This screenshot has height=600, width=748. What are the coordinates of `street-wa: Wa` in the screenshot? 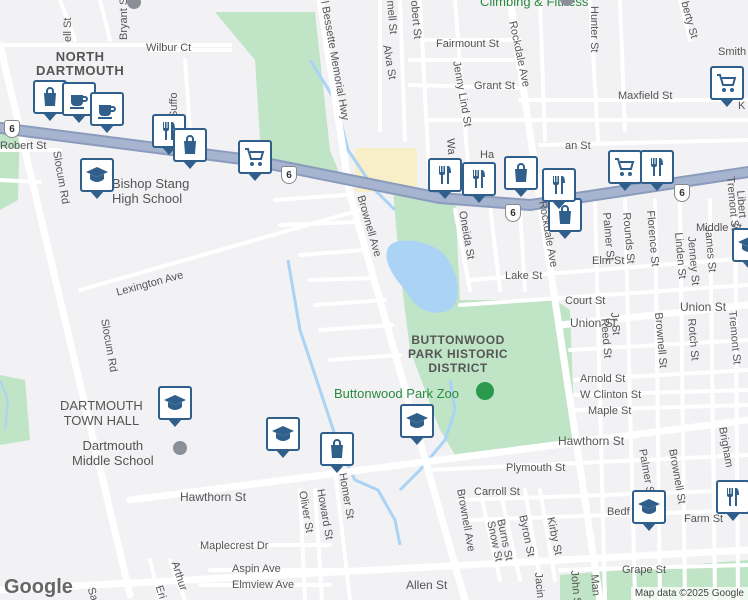 It's located at (451, 147).